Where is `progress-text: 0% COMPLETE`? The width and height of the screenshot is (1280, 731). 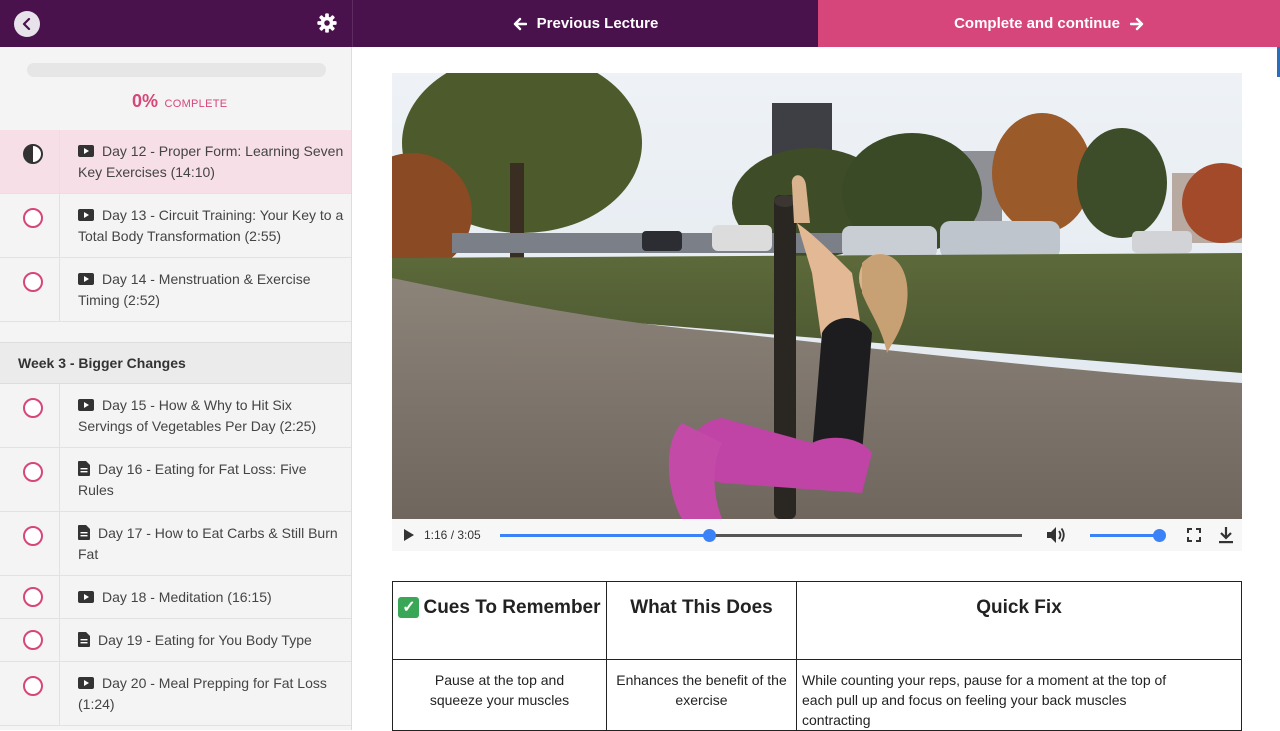 progress-text: 0% COMPLETE is located at coordinates (179, 101).